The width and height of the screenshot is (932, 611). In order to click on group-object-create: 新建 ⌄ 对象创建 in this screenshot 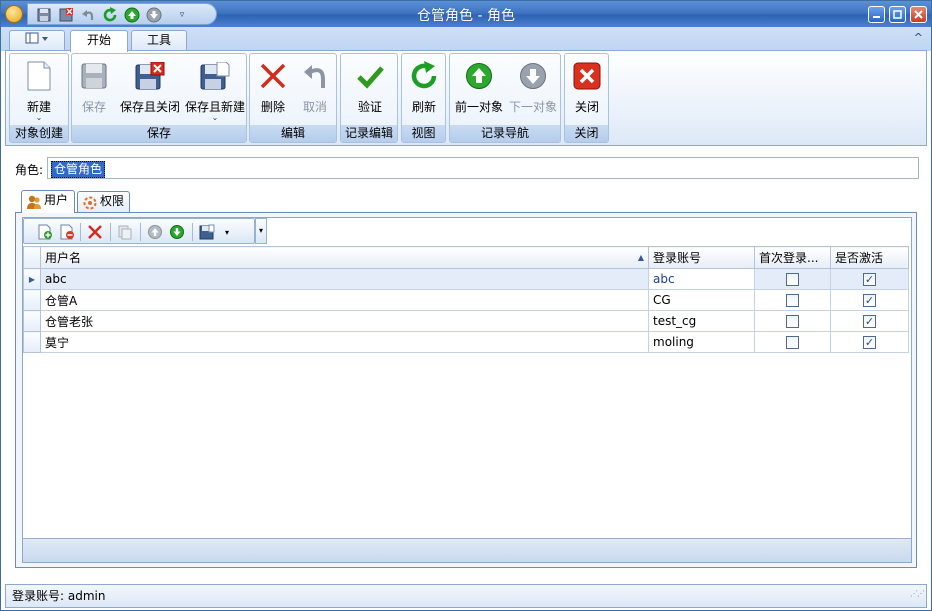, I will do `click(39, 98)`.